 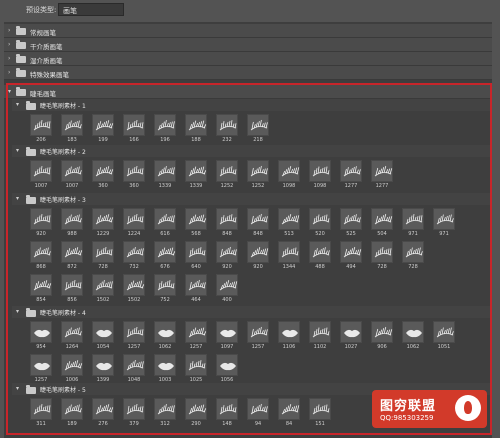 I want to click on preset-type-select: 画笔 ⌄, so click(x=91, y=9).